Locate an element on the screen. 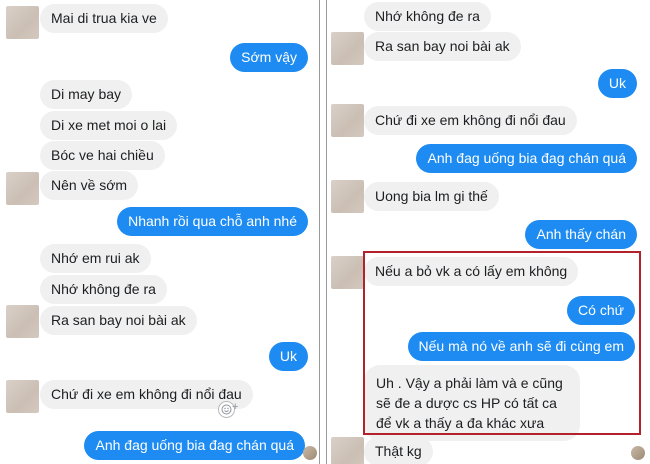 This screenshot has width=650, height=464. message-incoming: Thật kg is located at coordinates (398, 450).